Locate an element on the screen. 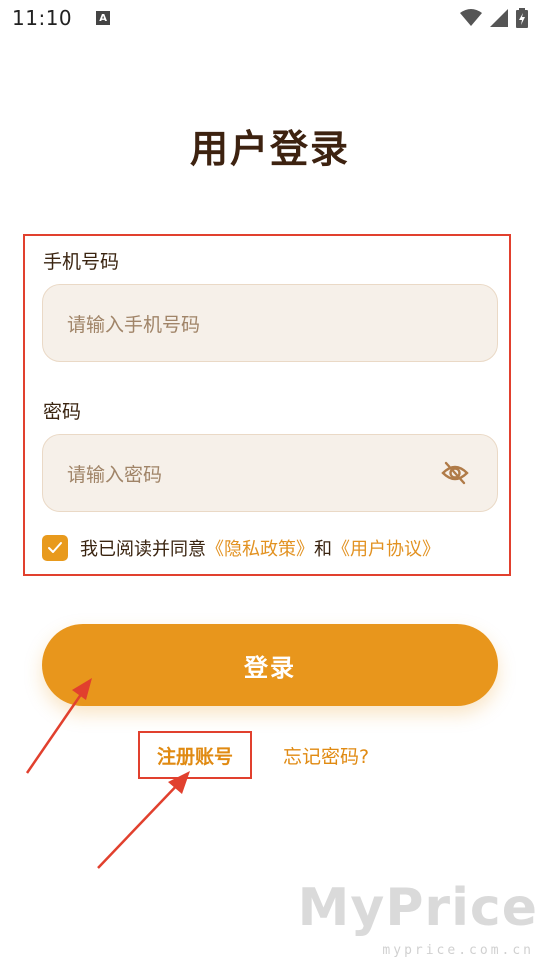 This screenshot has height=960, width=540. watermark-url: myprice.com.cn is located at coordinates (458, 950).